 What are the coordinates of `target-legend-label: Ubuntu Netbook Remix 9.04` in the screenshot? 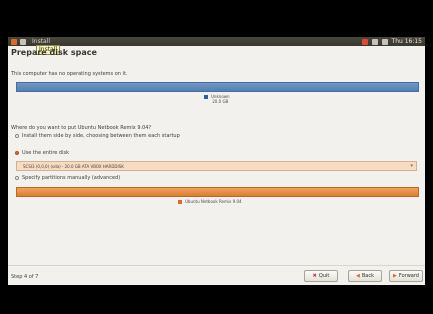 It's located at (213, 201).